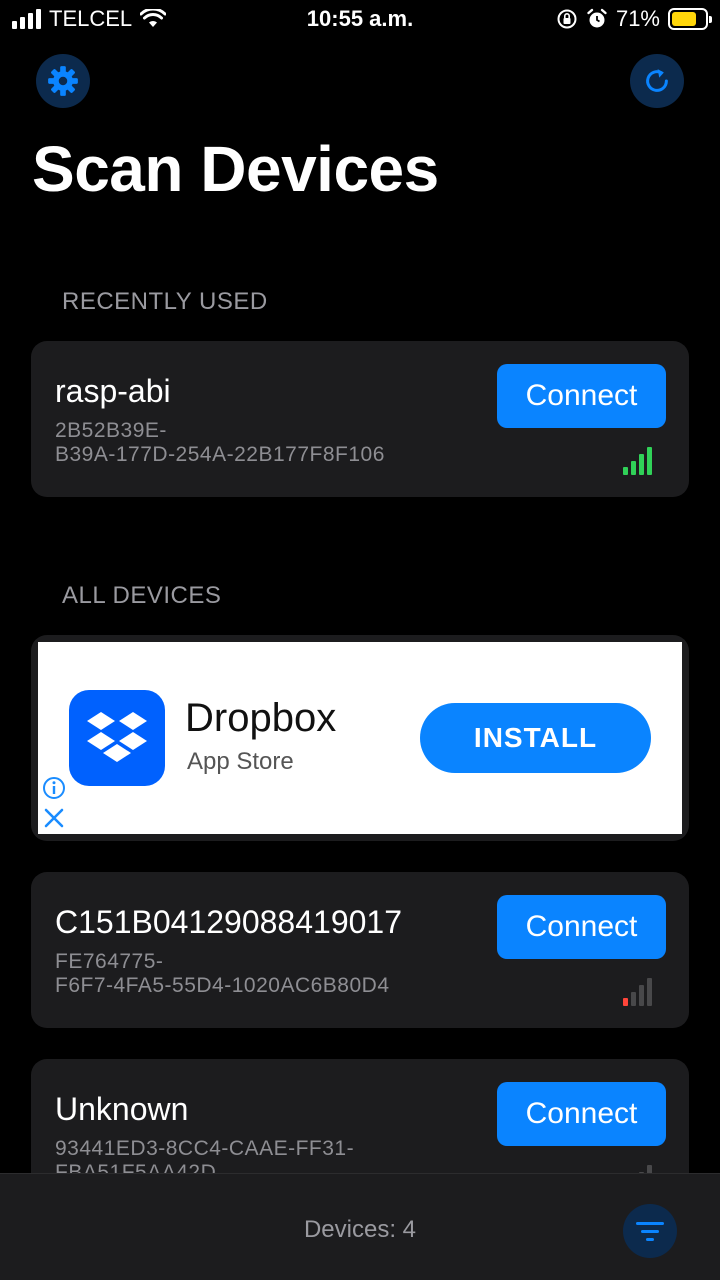 The height and width of the screenshot is (1280, 720). I want to click on filter-button, so click(650, 1231).